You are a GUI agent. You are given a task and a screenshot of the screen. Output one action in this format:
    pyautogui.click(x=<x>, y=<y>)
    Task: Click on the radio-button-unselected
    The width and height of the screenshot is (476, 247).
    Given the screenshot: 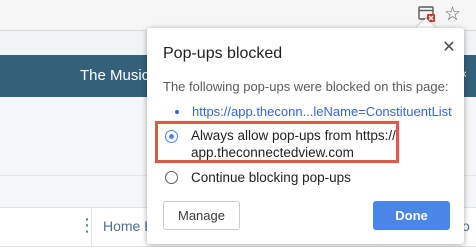 What is the action you would take?
    pyautogui.click(x=171, y=177)
    